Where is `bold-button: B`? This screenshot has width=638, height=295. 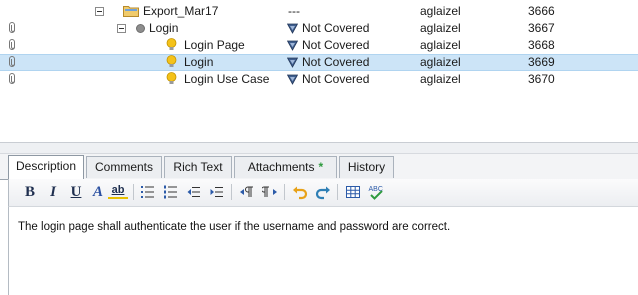
bold-button: B is located at coordinates (30, 192).